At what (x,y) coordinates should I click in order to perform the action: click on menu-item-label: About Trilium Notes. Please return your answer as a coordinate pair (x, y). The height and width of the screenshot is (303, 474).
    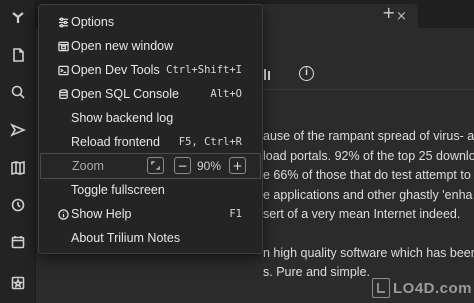
    Looking at the image, I should click on (126, 238).